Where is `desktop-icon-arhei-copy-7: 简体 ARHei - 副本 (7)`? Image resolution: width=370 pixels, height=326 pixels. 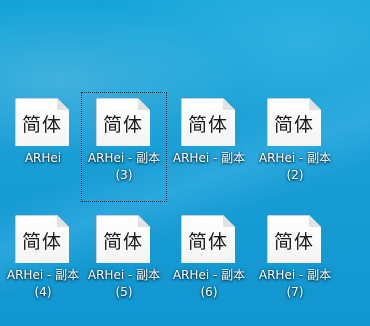
desktop-icon-arhei-copy-7: 简体 ARHei - 副本 (7) is located at coordinates (295, 258).